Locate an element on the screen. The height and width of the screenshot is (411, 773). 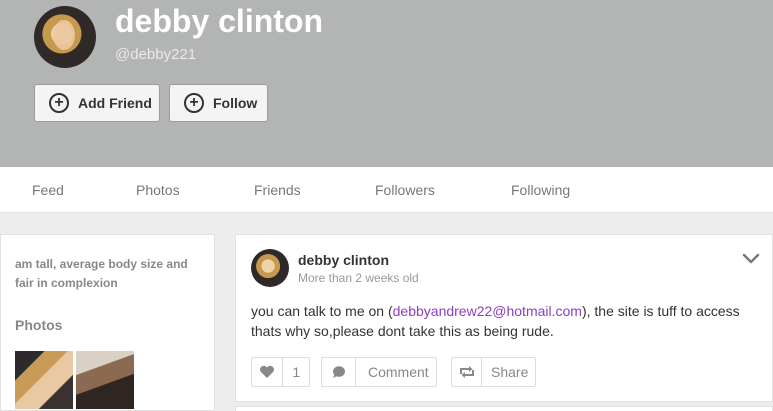
tab-friends: Friends is located at coordinates (277, 190).